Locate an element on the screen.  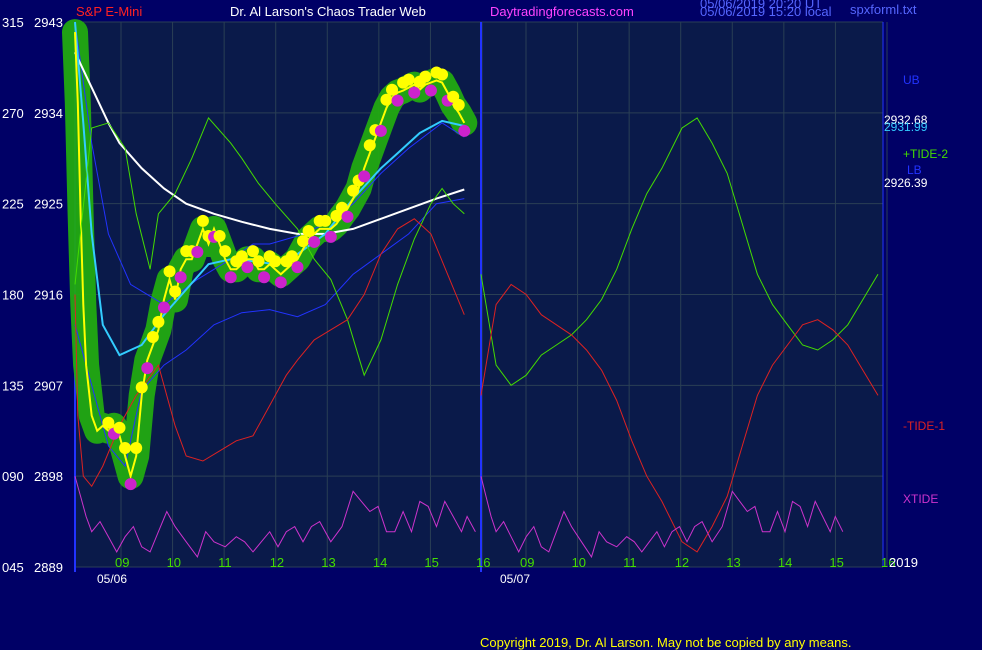
y-tick-right: 2898 is located at coordinates (48, 476).